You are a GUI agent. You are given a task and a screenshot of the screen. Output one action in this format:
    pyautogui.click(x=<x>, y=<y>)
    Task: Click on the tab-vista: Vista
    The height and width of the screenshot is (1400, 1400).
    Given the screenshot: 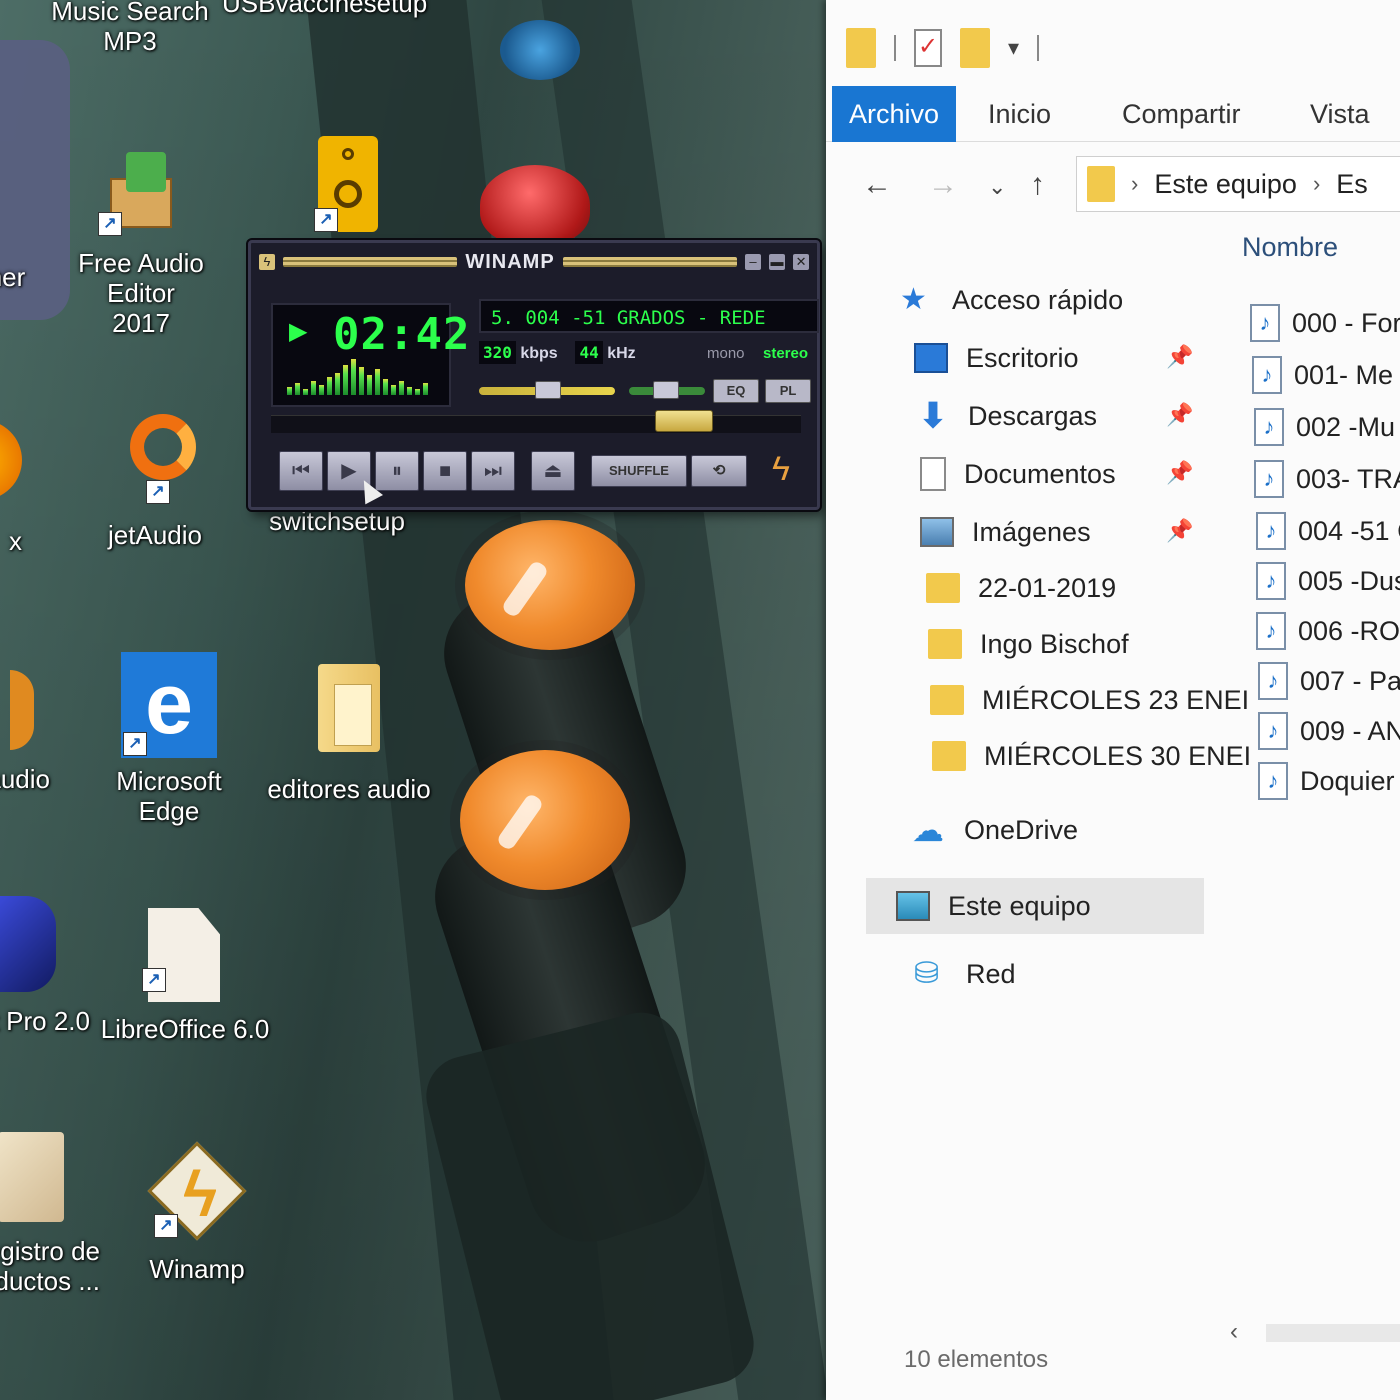 What is the action you would take?
    pyautogui.click(x=1340, y=114)
    